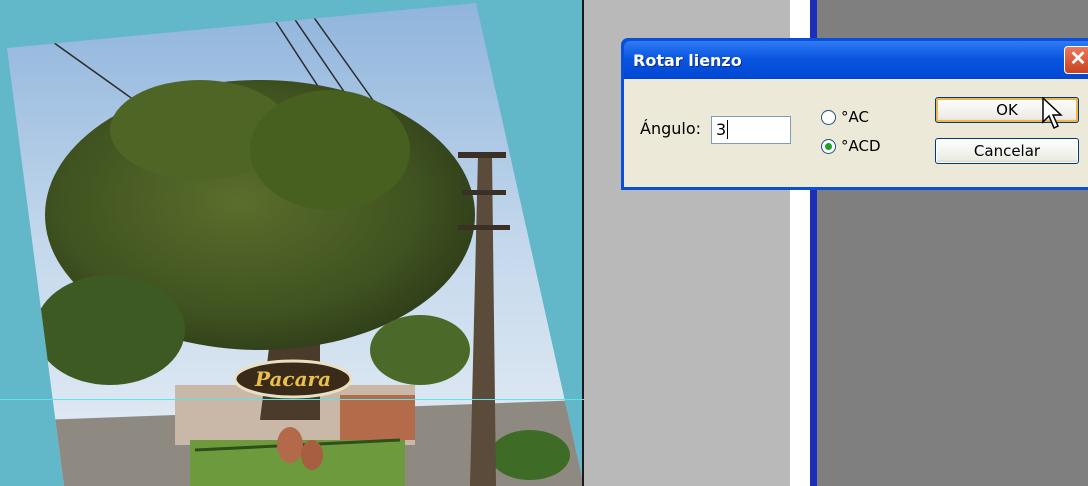 This screenshot has height=486, width=1088. Describe the element at coordinates (828, 117) in the screenshot. I see `radio-clockwise-button` at that location.